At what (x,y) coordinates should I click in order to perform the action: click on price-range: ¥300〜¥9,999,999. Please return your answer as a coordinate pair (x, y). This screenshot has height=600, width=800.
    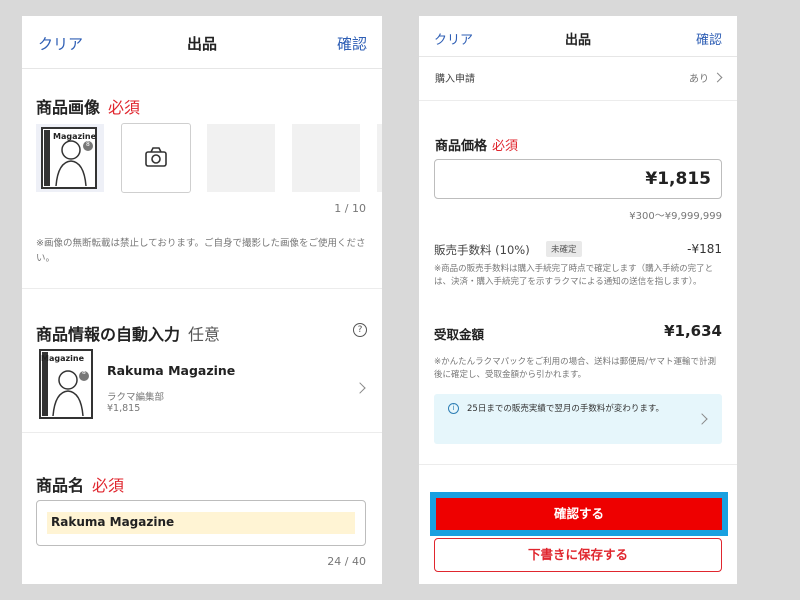
    Looking at the image, I should click on (675, 216).